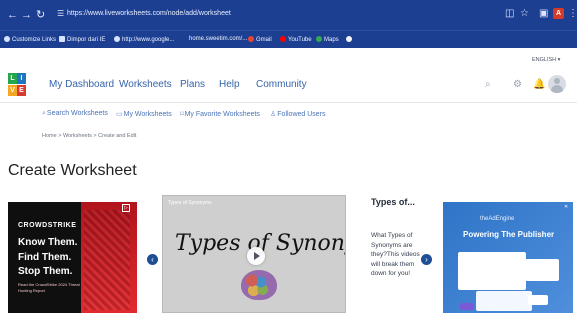  Describe the element at coordinates (557, 84) in the screenshot. I see `user-avatar` at that location.